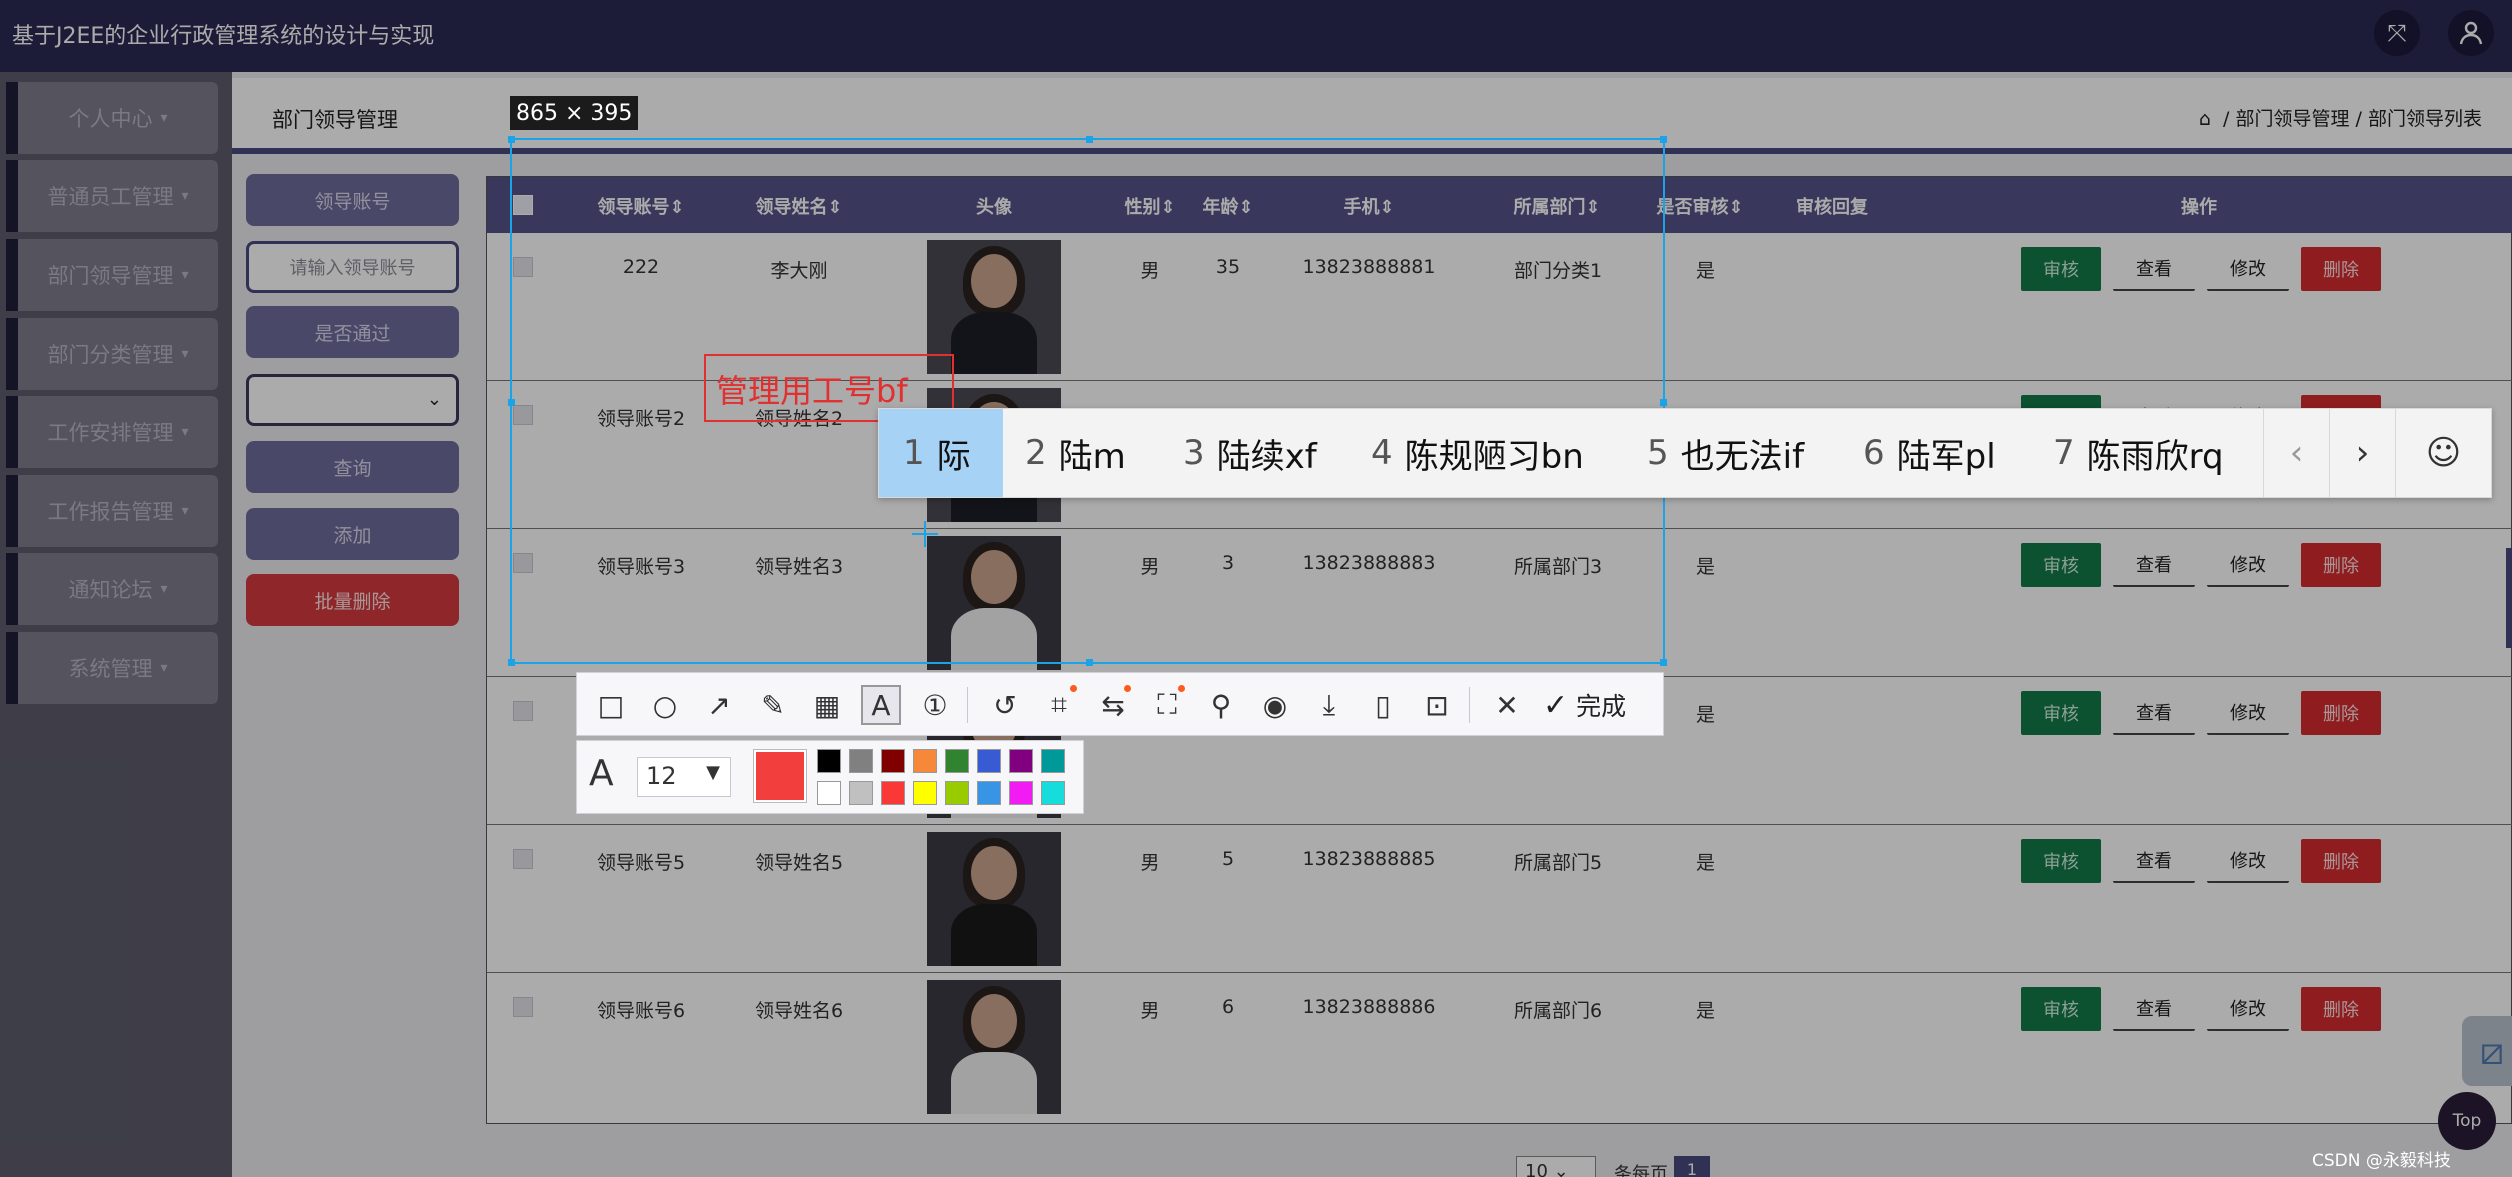 The width and height of the screenshot is (2512, 1177). Describe the element at coordinates (2467, 1121) in the screenshot. I see `back-to-top-button: Top` at that location.